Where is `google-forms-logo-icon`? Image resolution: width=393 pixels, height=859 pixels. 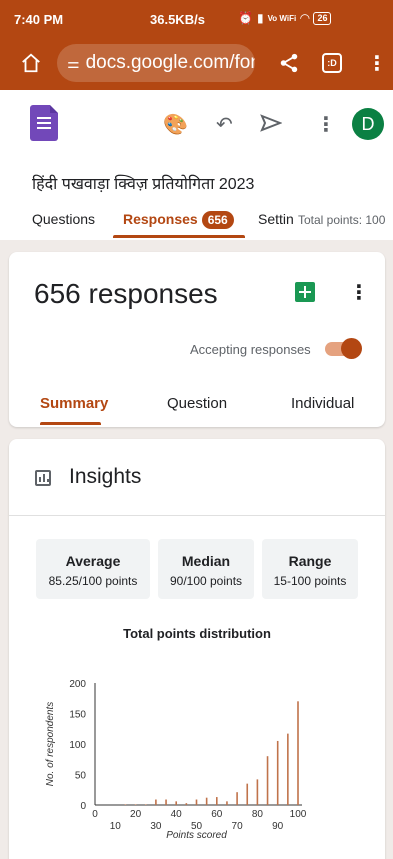 google-forms-logo-icon is located at coordinates (44, 123).